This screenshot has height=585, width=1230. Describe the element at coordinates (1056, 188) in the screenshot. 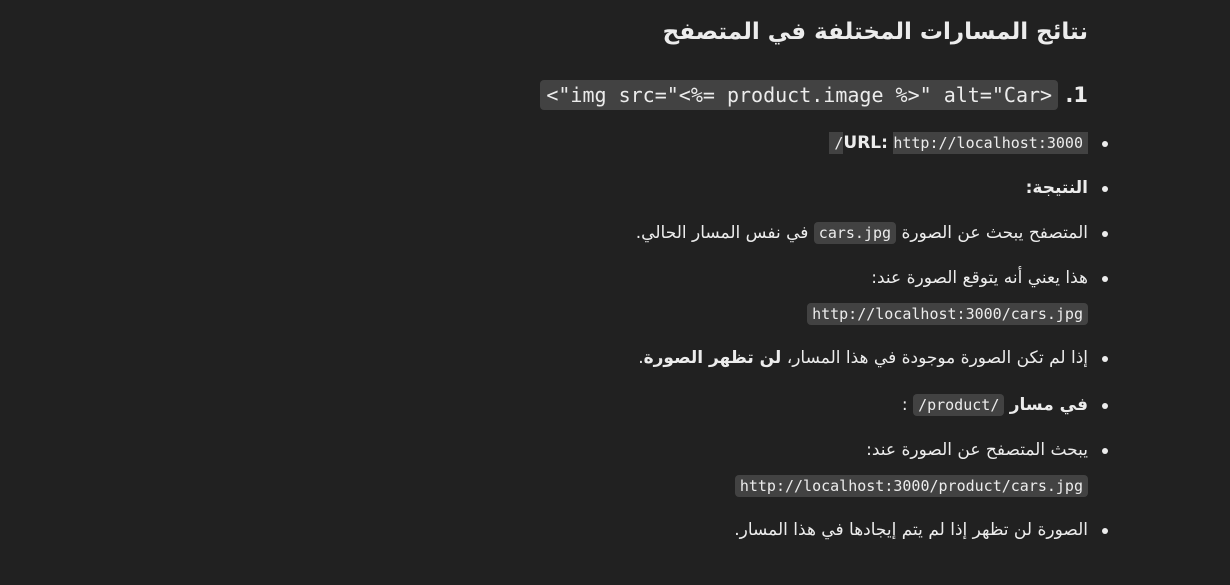

I see `result-label: النتيجة:` at that location.